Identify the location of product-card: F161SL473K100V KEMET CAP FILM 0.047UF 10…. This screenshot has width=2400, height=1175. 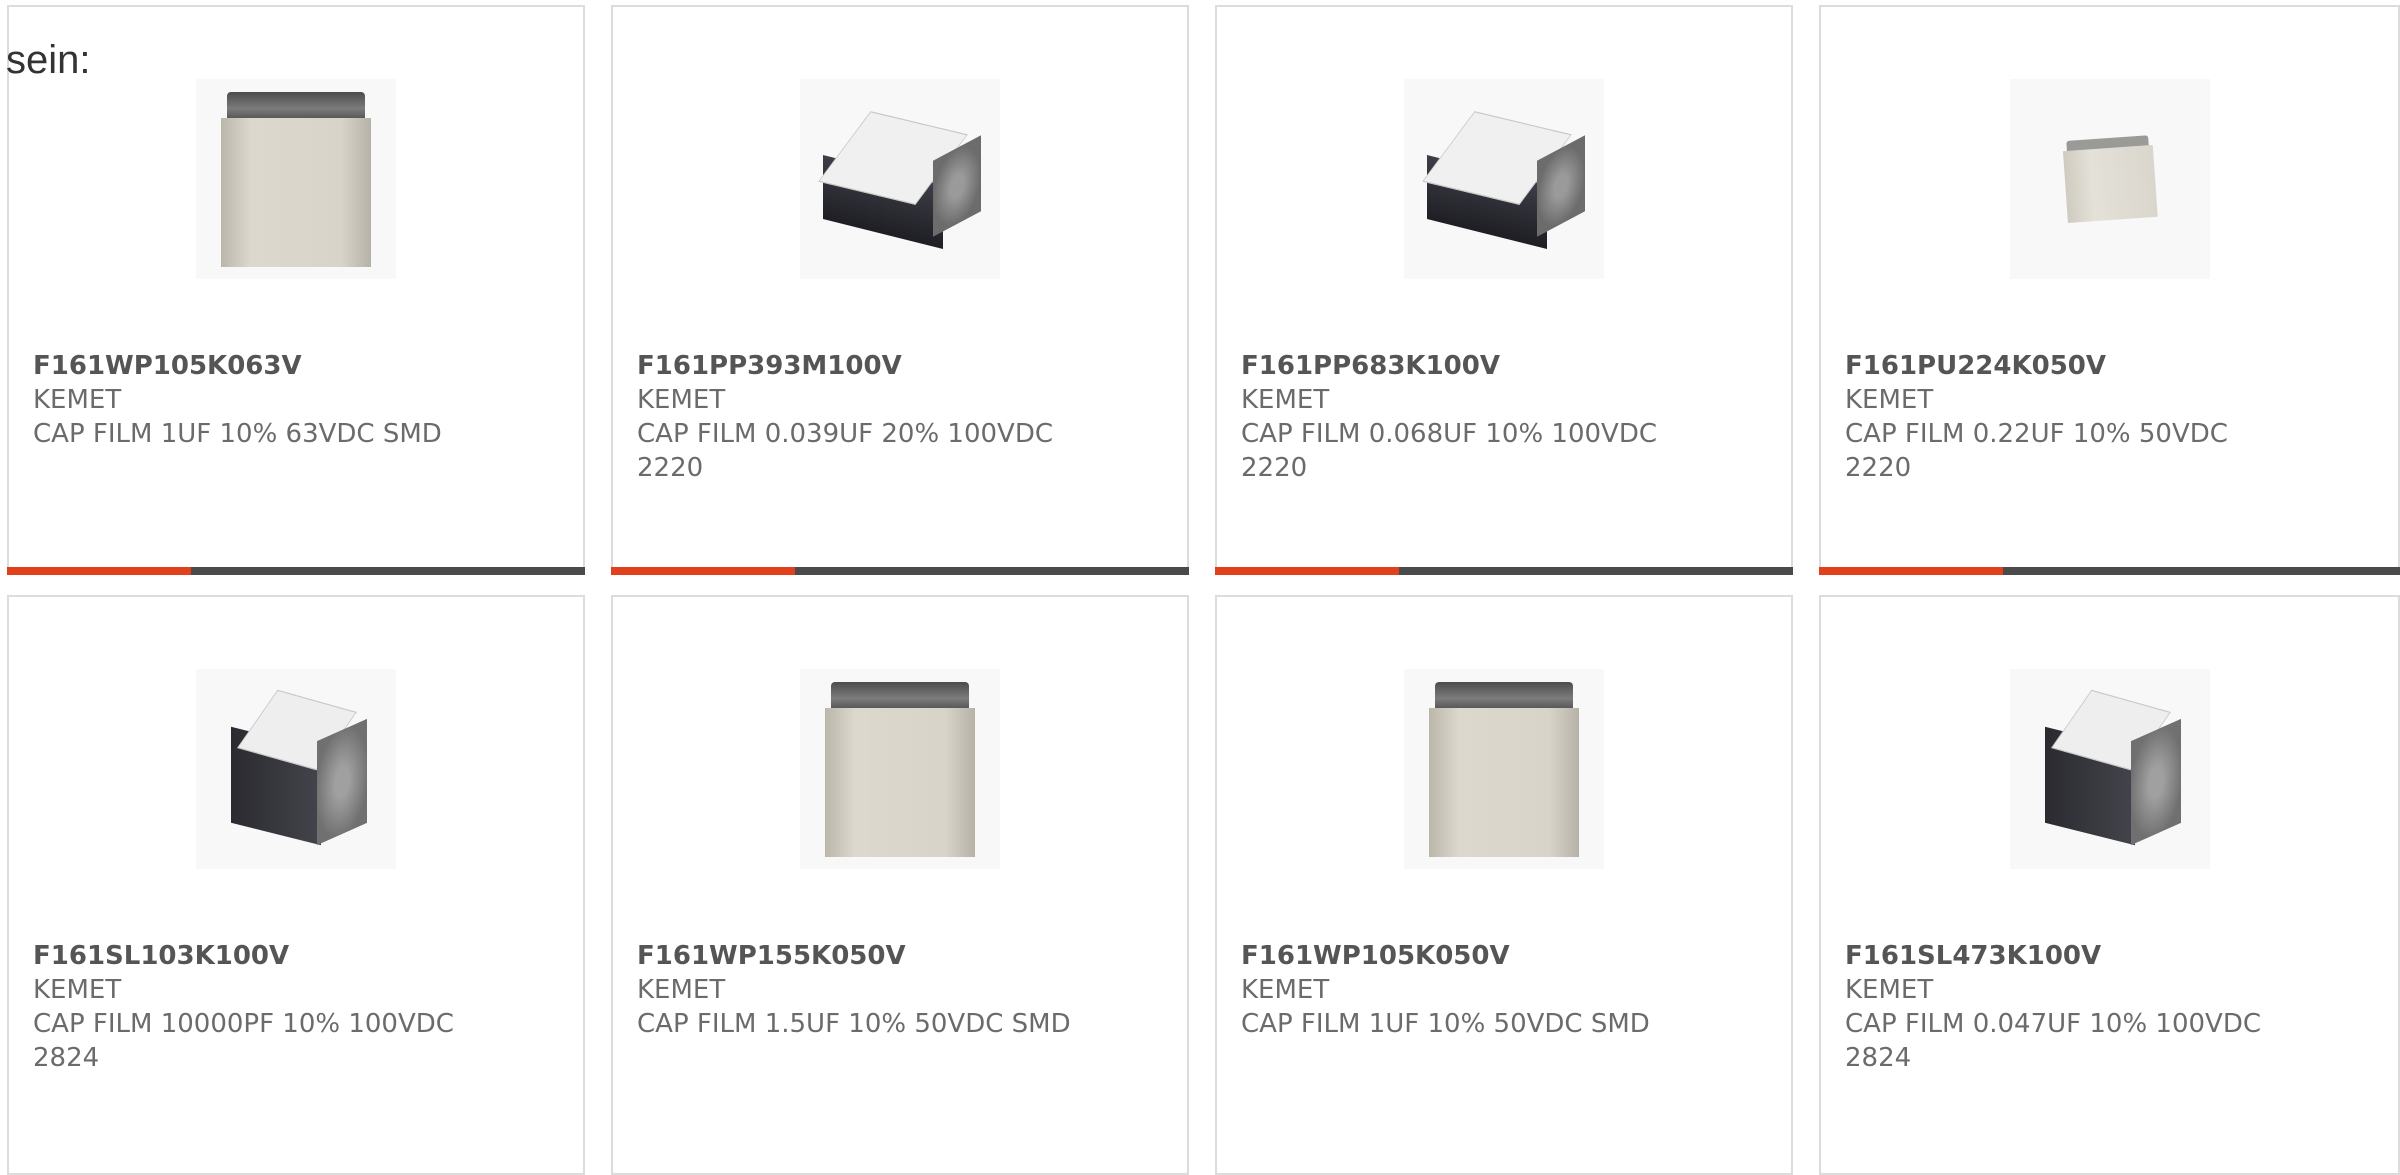
(2109, 885).